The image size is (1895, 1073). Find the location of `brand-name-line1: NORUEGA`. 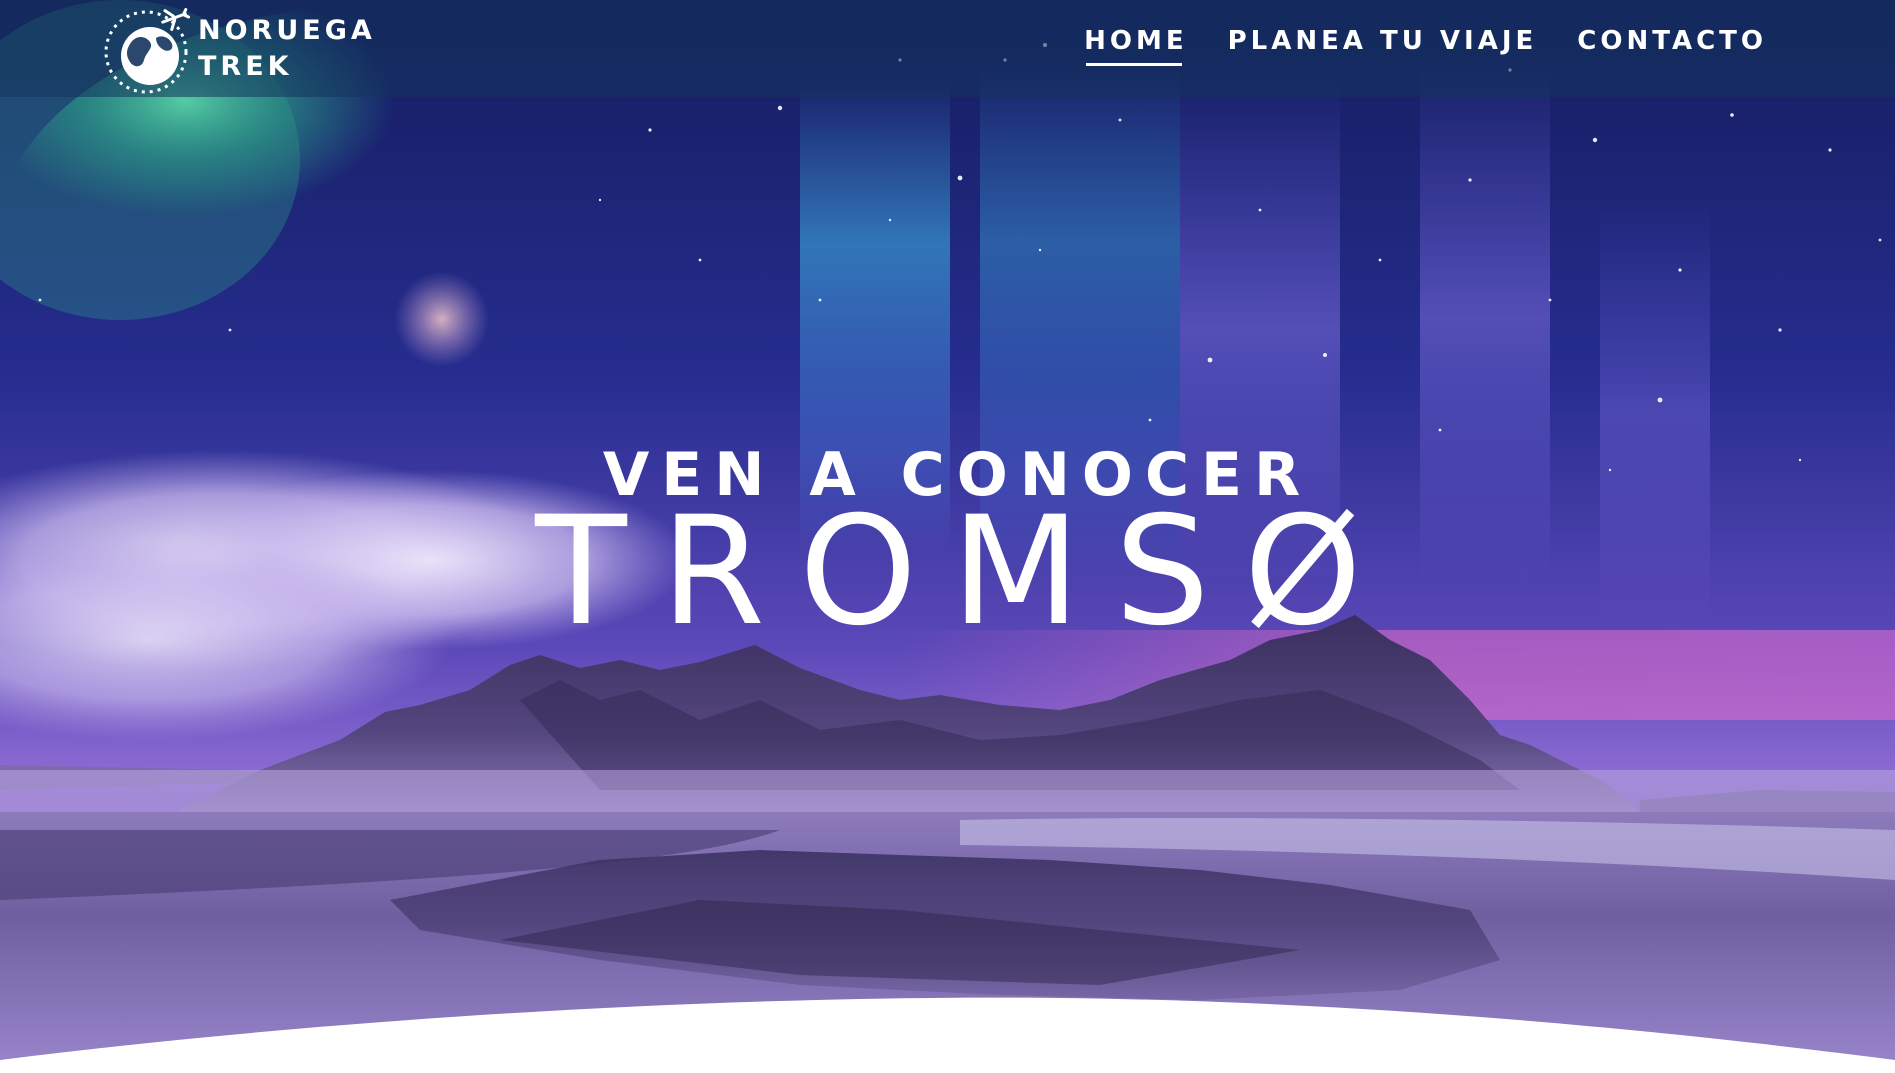

brand-name-line1: NORUEGA is located at coordinates (287, 30).